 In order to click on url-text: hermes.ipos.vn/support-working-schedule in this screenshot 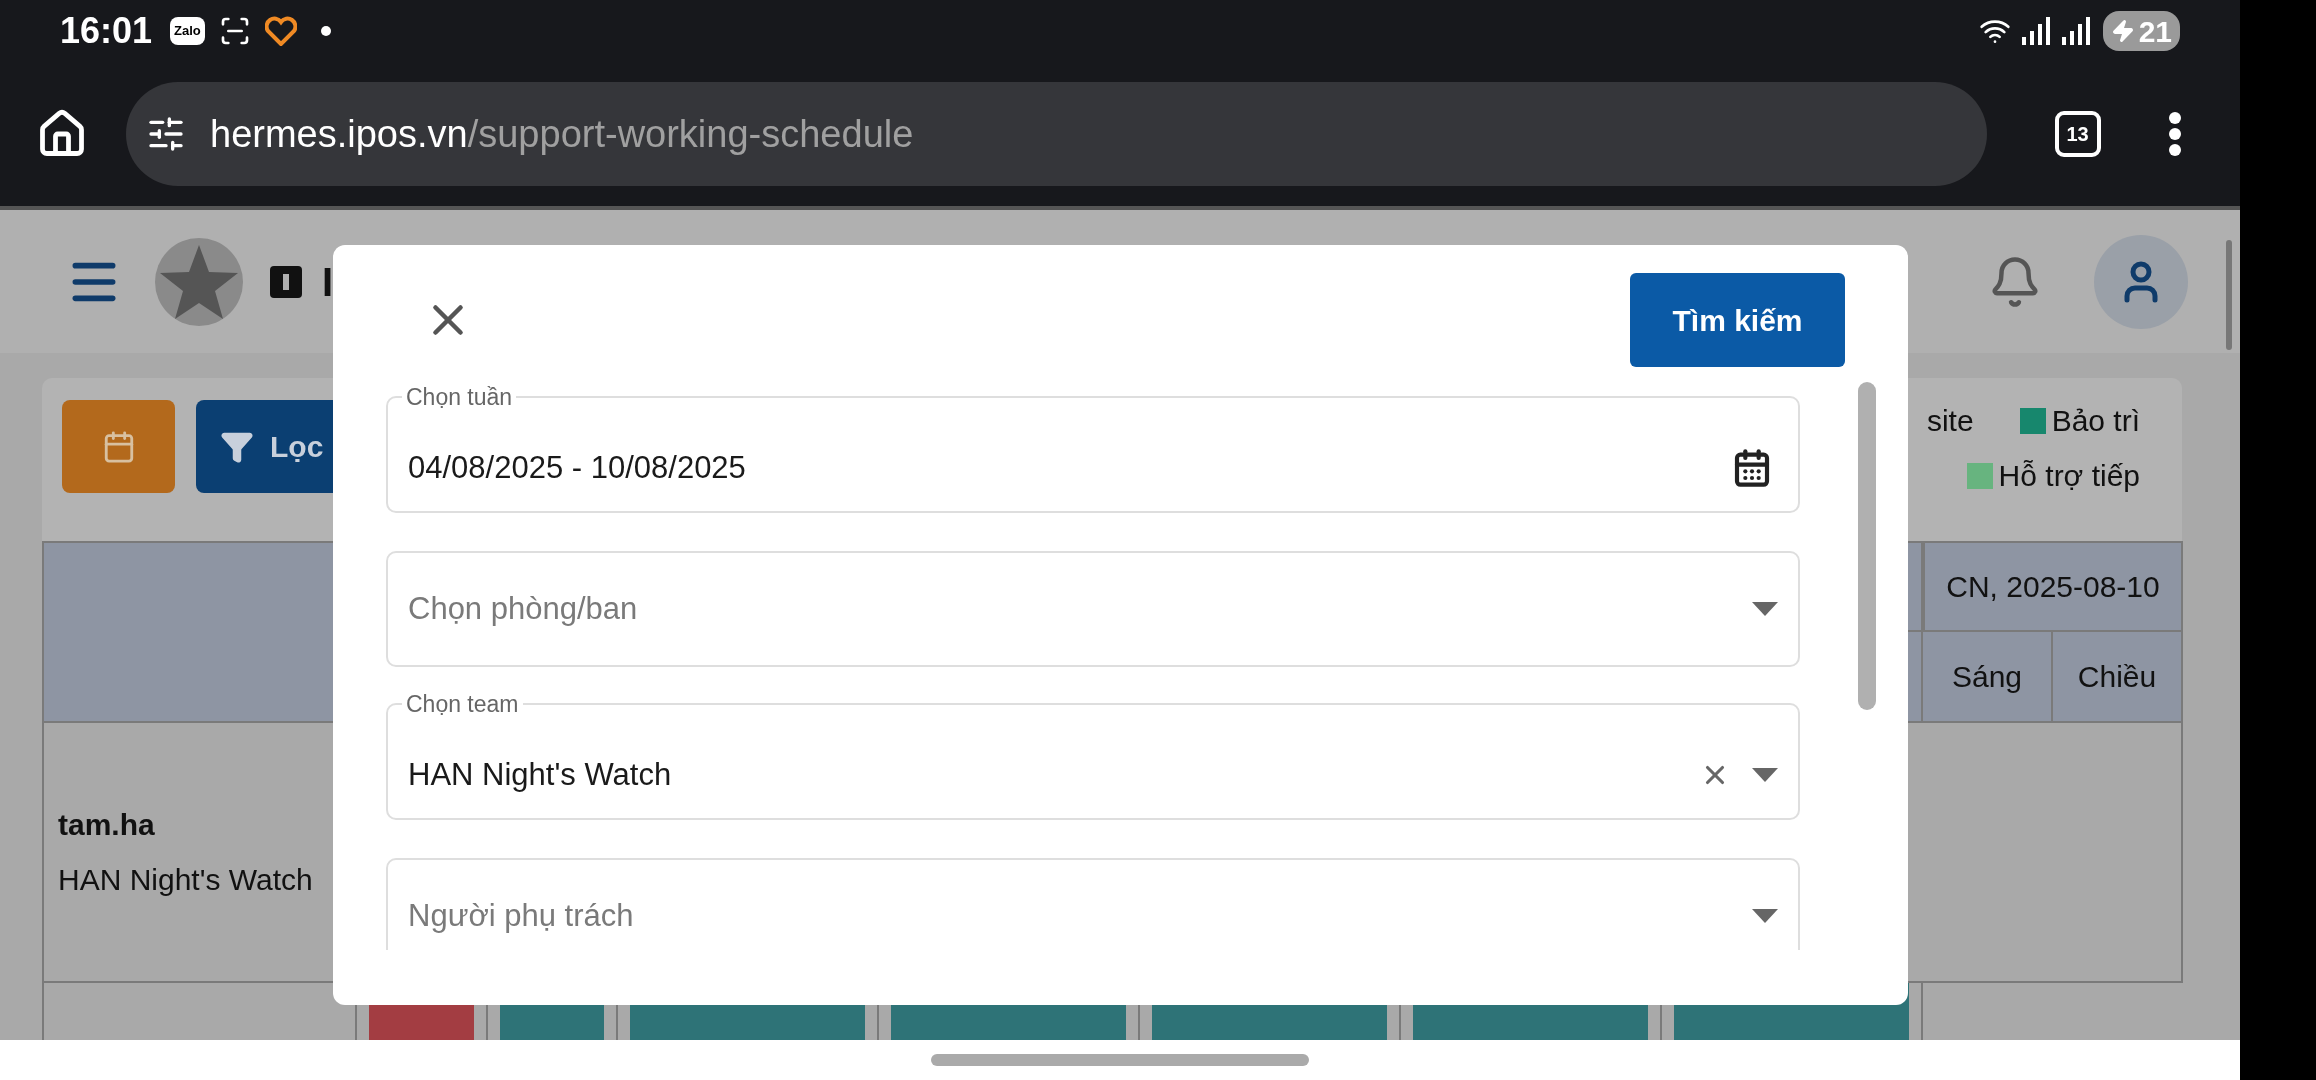, I will do `click(562, 134)`.